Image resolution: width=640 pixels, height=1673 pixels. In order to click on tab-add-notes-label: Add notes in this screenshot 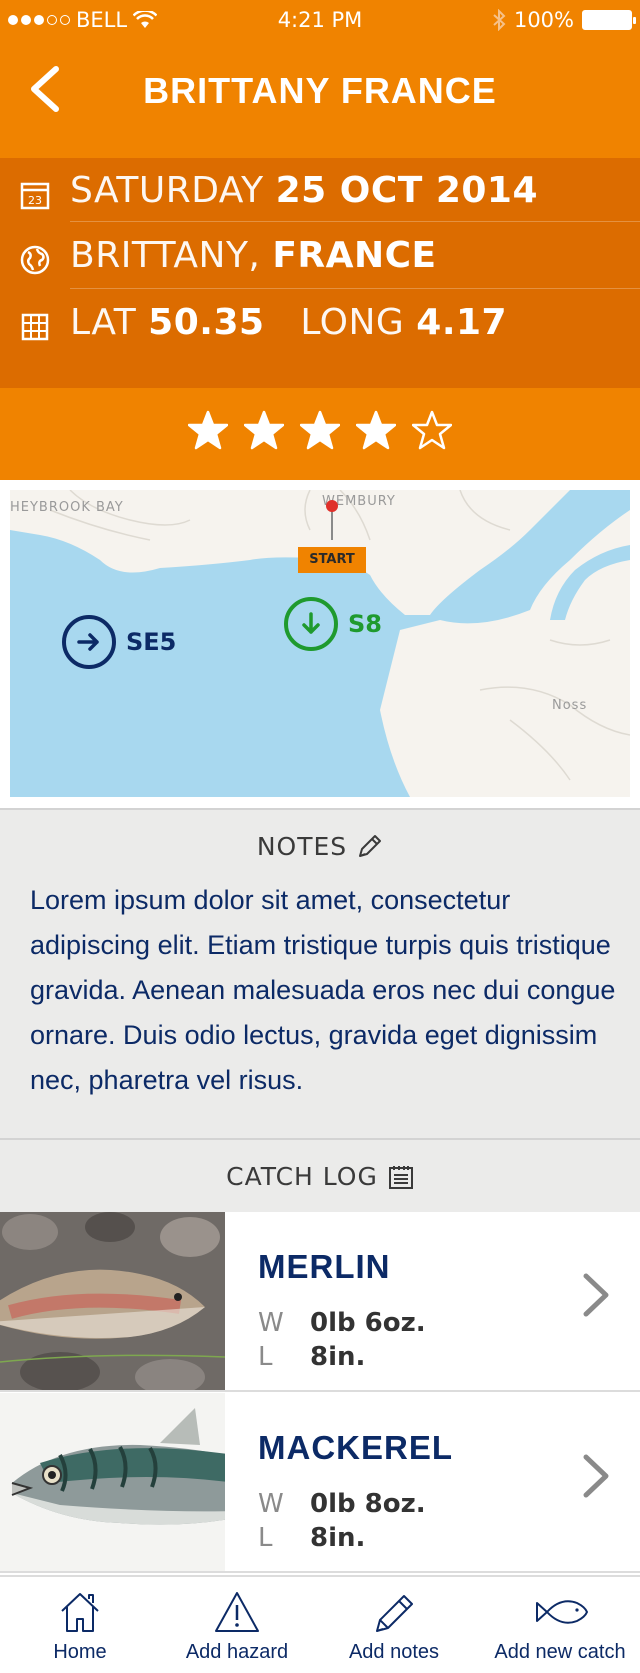, I will do `click(394, 1652)`.